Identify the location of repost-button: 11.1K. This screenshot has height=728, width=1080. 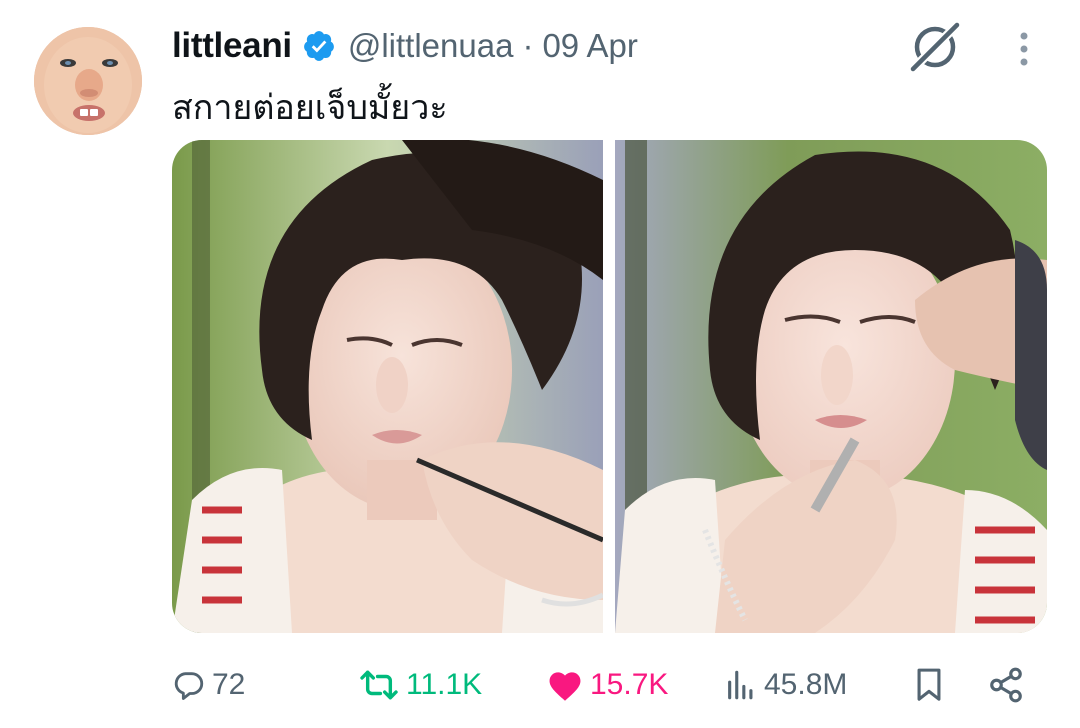
(420, 685).